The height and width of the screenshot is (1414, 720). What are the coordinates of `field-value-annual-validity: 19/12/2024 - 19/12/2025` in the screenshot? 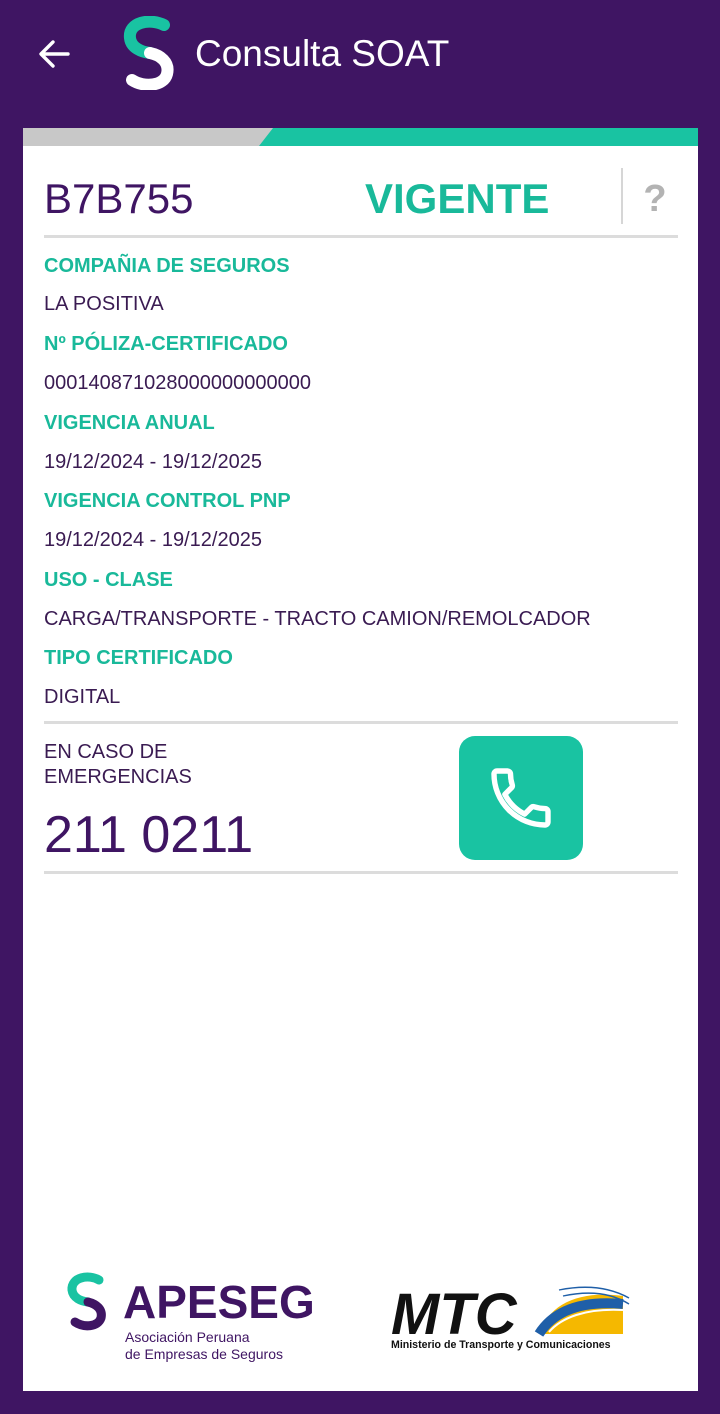 It's located at (153, 462).